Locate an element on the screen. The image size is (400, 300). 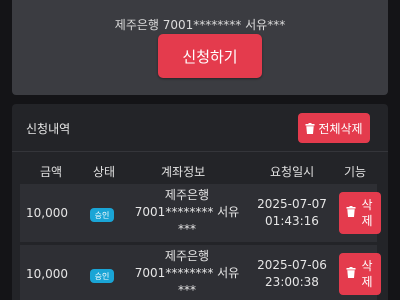
row-requested-at: 2025-07-06 23:00:38 is located at coordinates (292, 274).